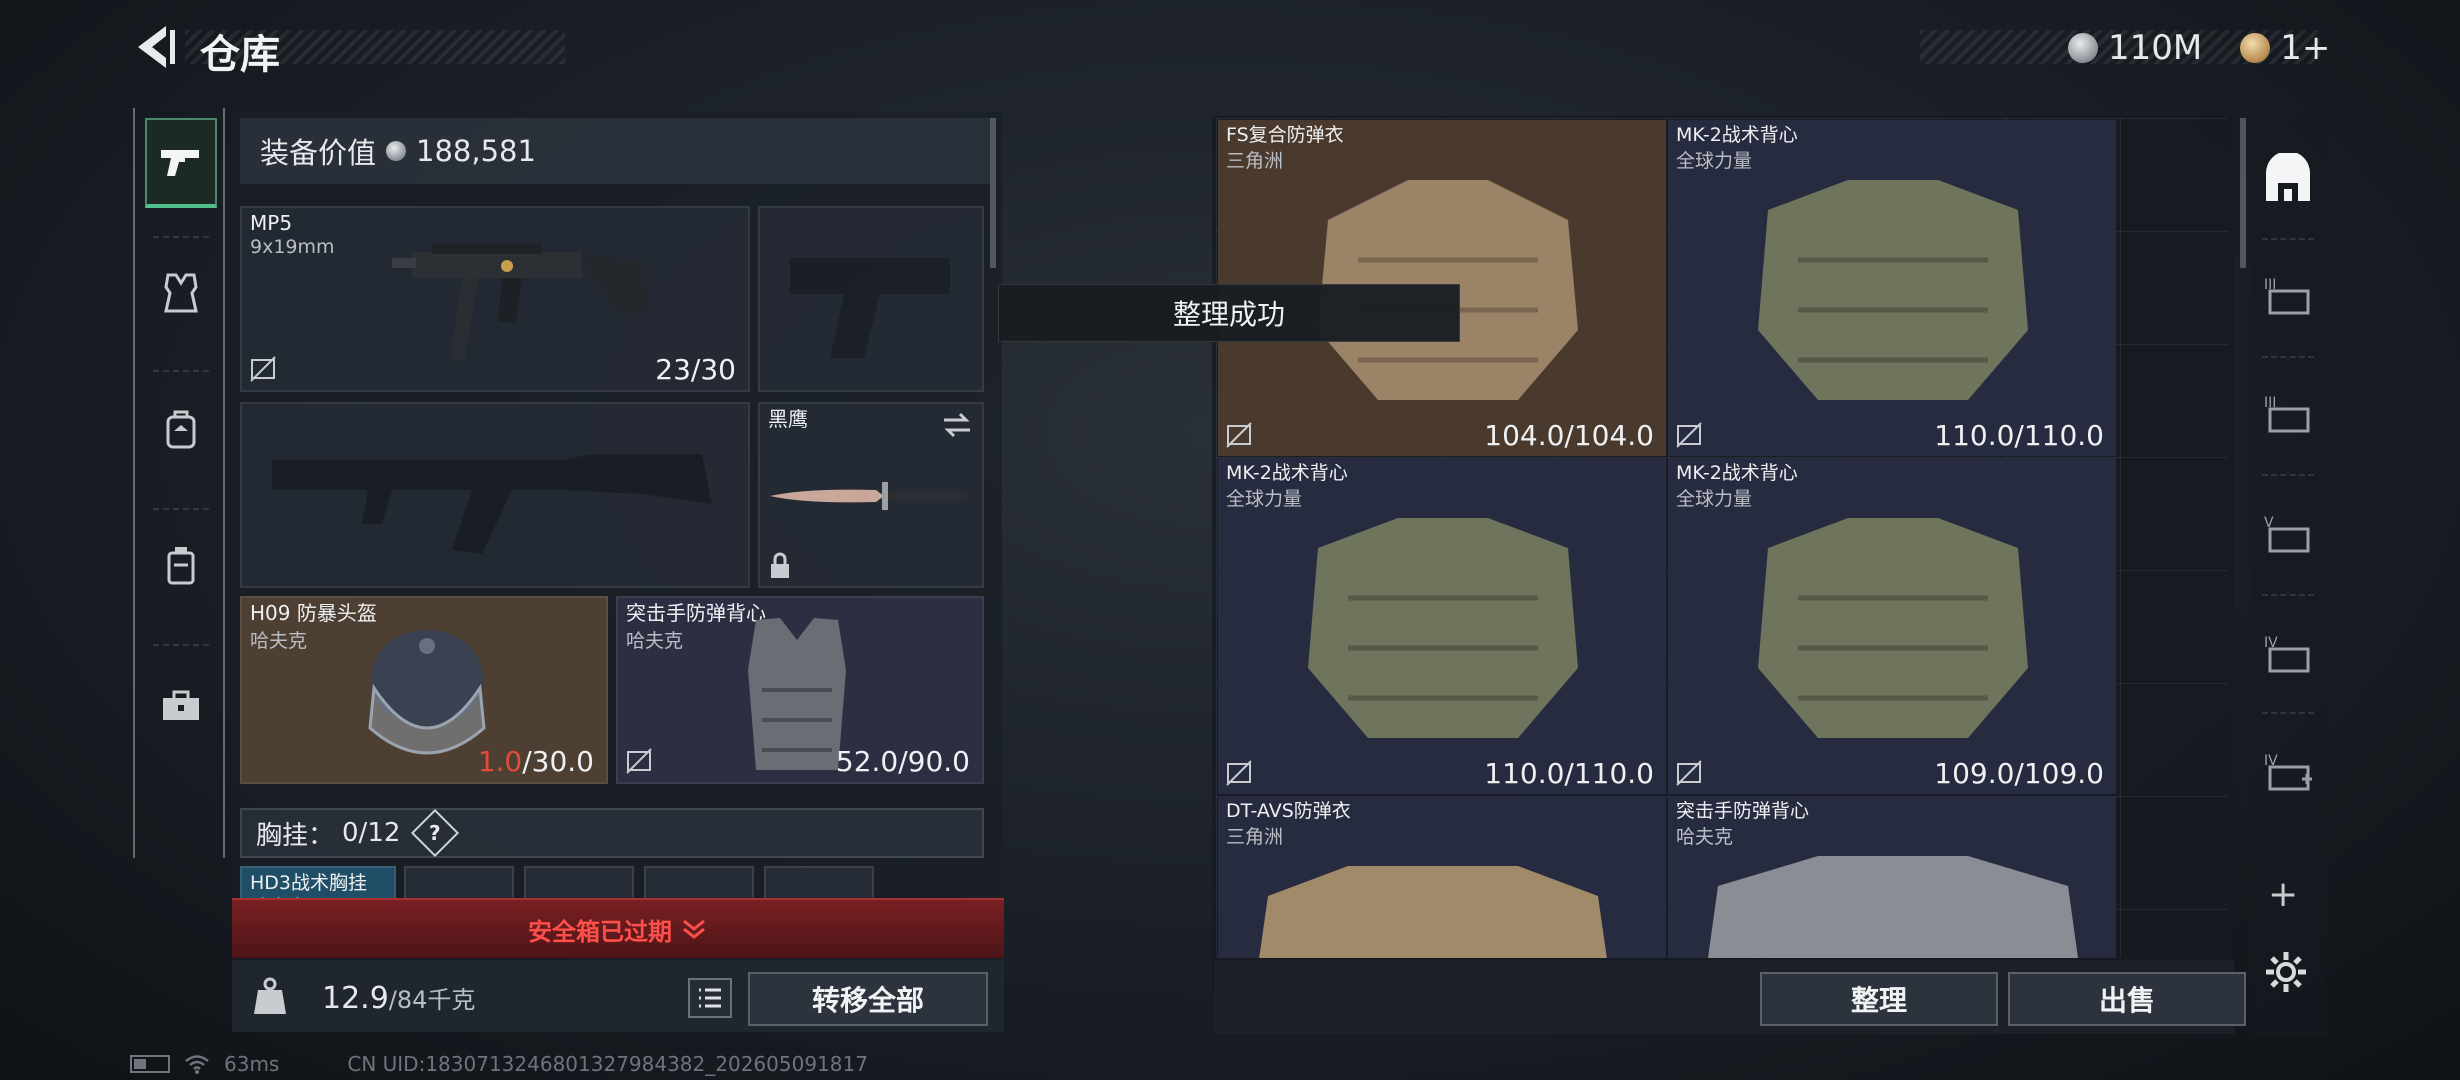 This screenshot has height=1080, width=2460. What do you see at coordinates (432, 1000) in the screenshot?
I see `carry-weight-max: /84千克` at bounding box center [432, 1000].